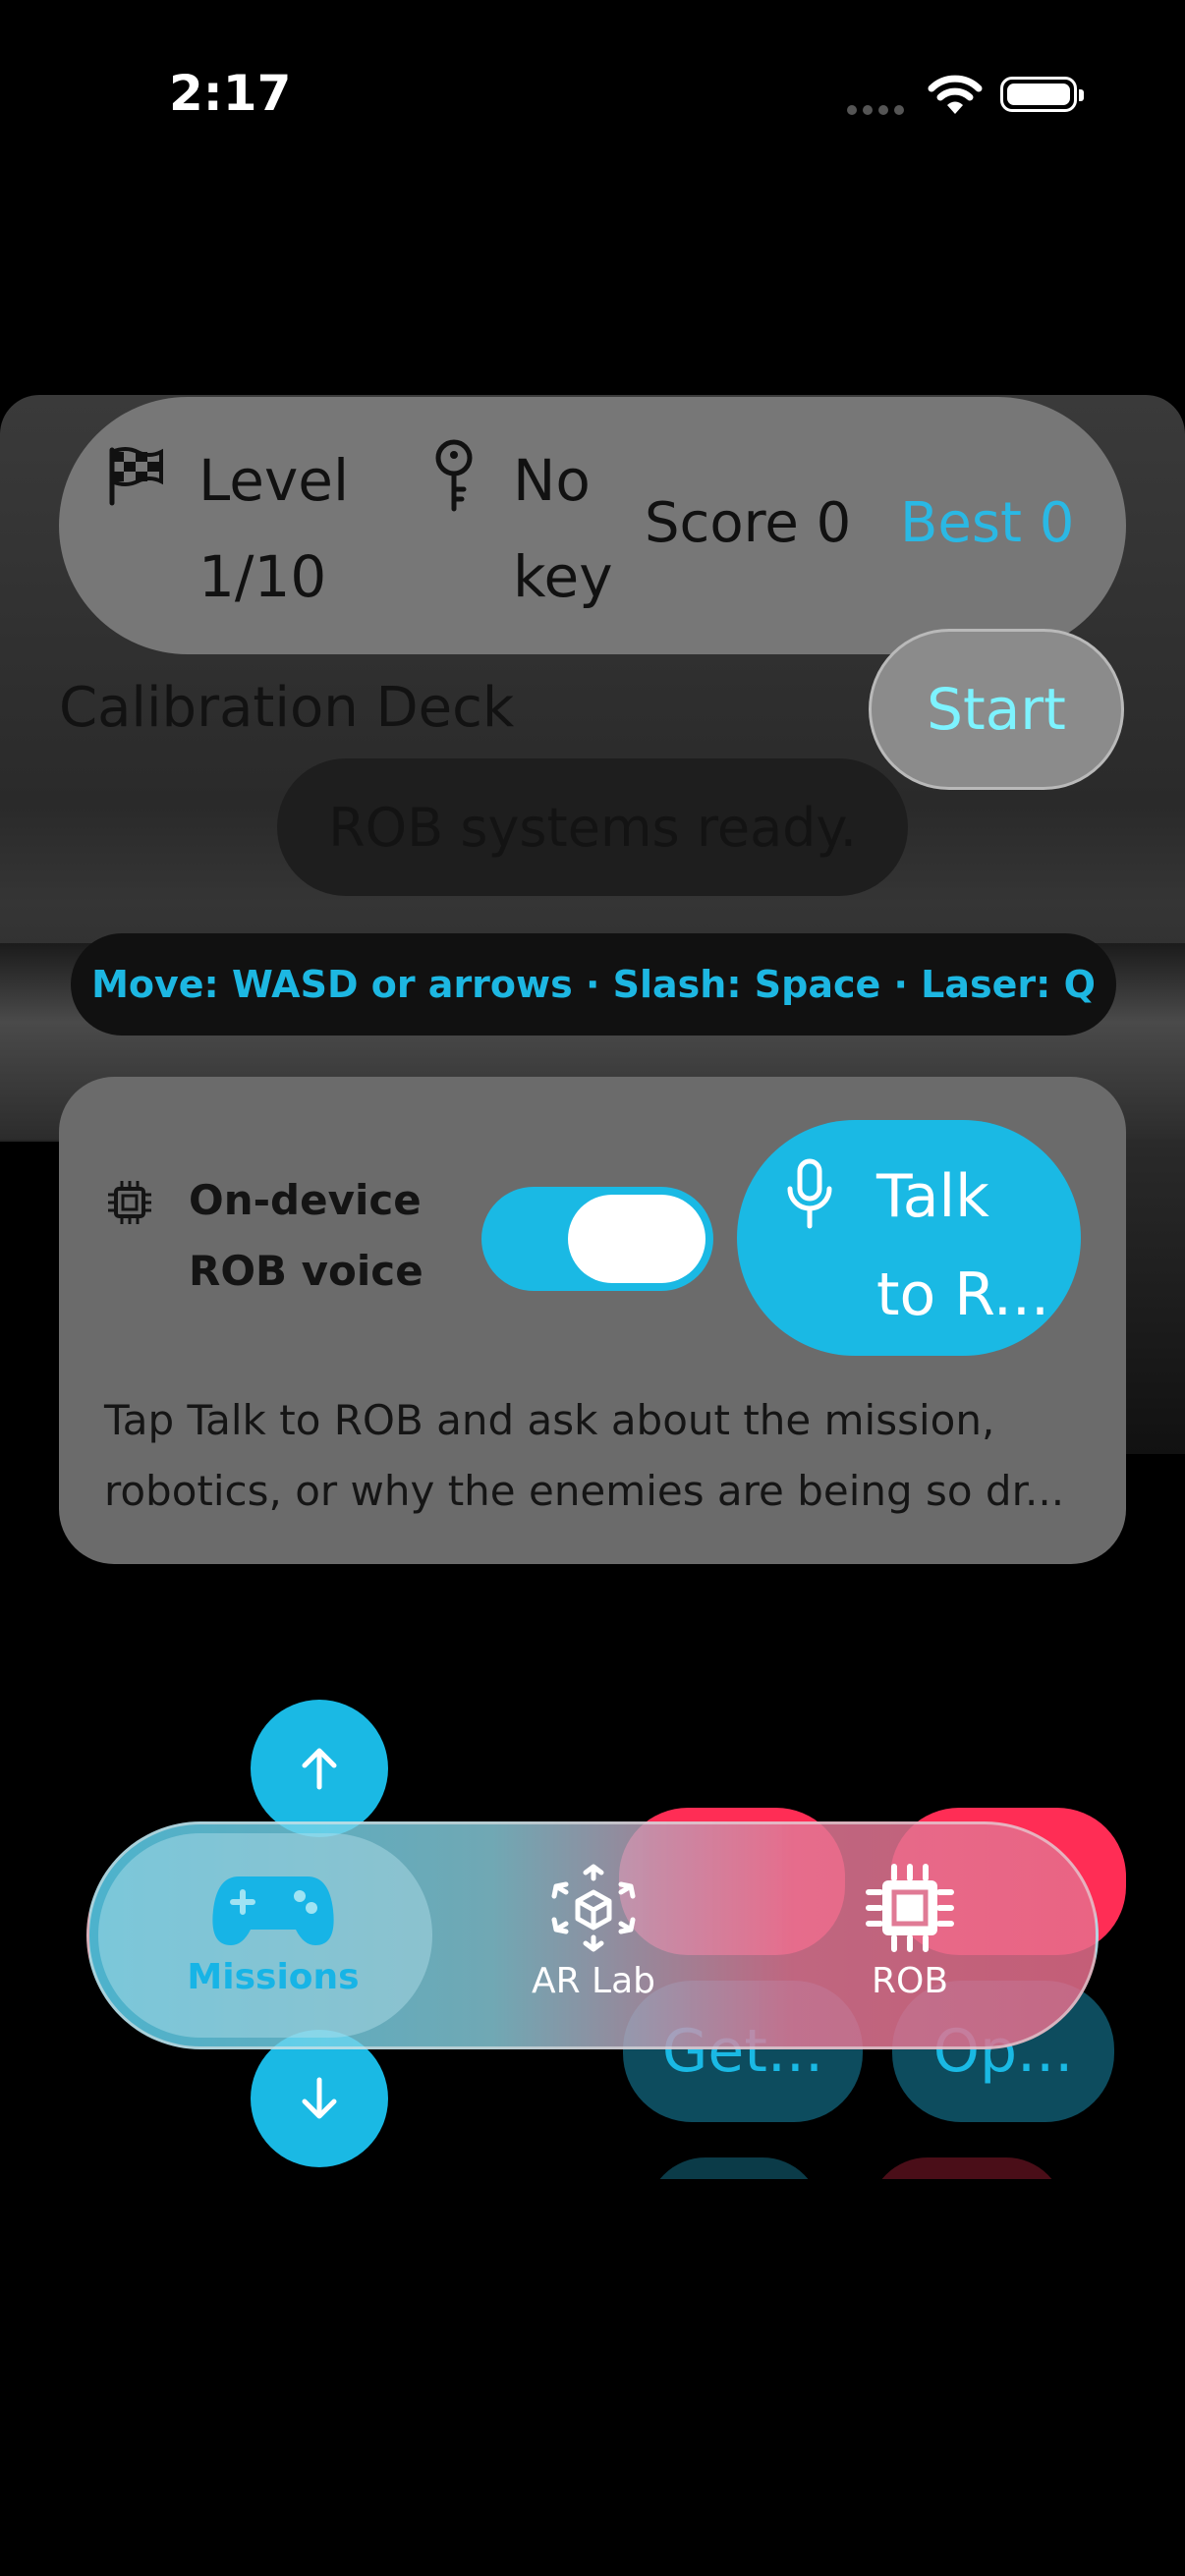  What do you see at coordinates (997, 709) in the screenshot?
I see `start-button: Start` at bounding box center [997, 709].